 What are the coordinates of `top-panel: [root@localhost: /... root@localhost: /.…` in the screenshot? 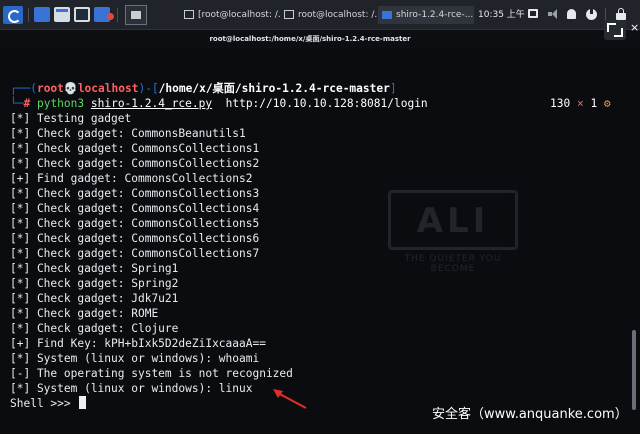 It's located at (320, 15).